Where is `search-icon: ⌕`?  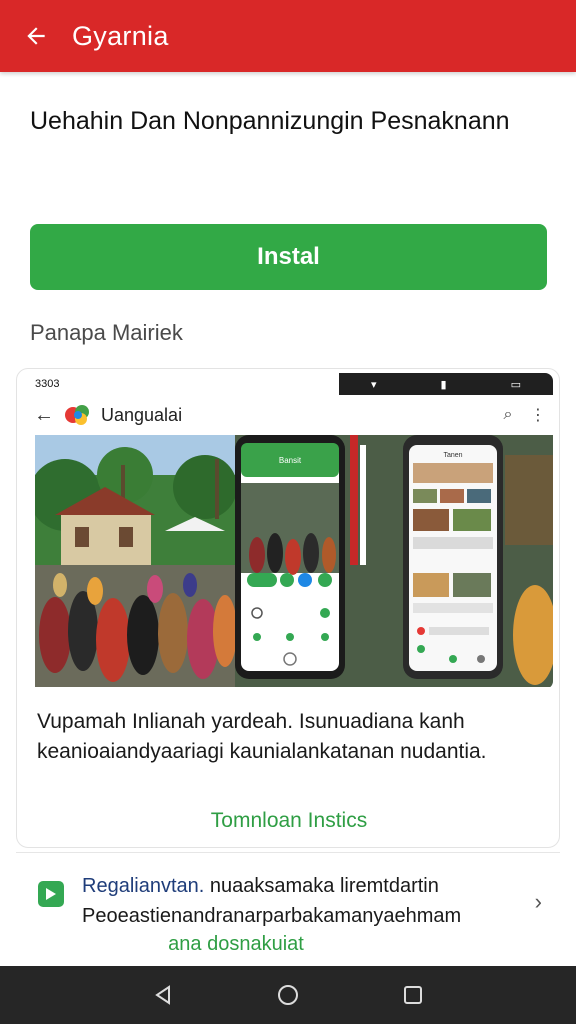
search-icon: ⌕ is located at coordinates (508, 414).